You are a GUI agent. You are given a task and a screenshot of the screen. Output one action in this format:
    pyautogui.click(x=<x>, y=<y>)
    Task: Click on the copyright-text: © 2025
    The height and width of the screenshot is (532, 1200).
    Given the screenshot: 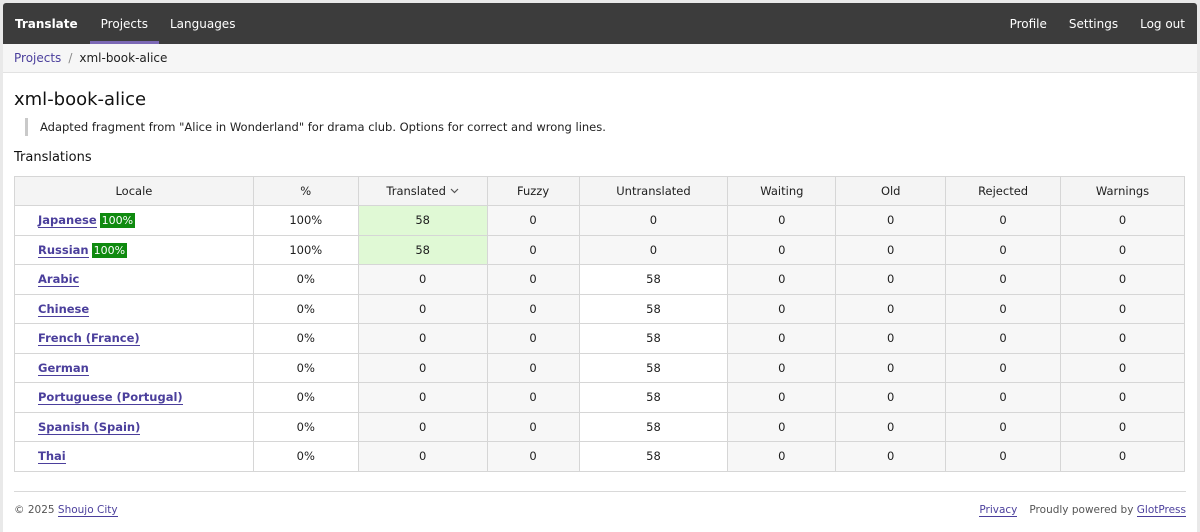 What is the action you would take?
    pyautogui.click(x=34, y=510)
    